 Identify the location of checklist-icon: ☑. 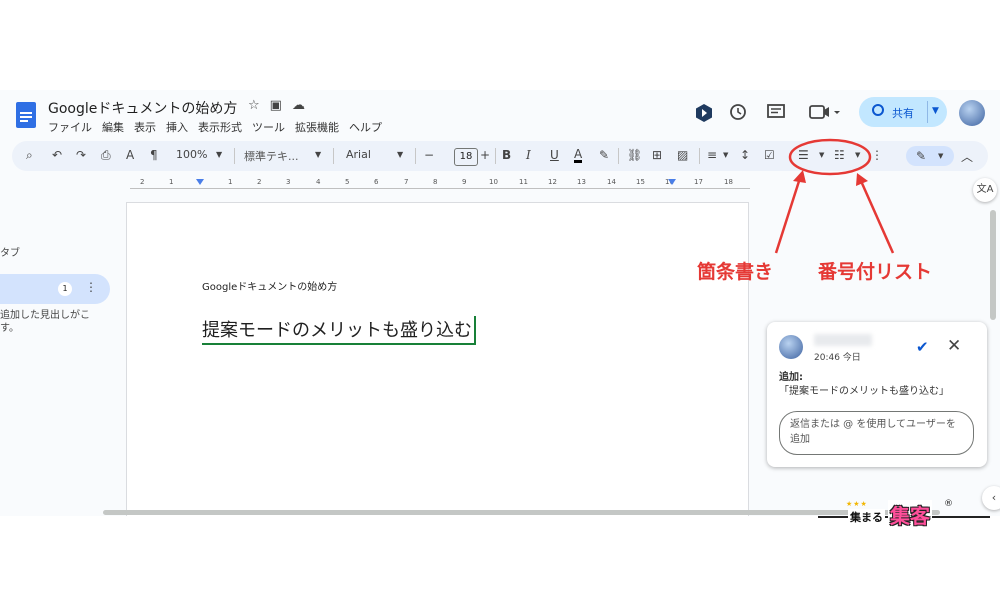
(769, 155).